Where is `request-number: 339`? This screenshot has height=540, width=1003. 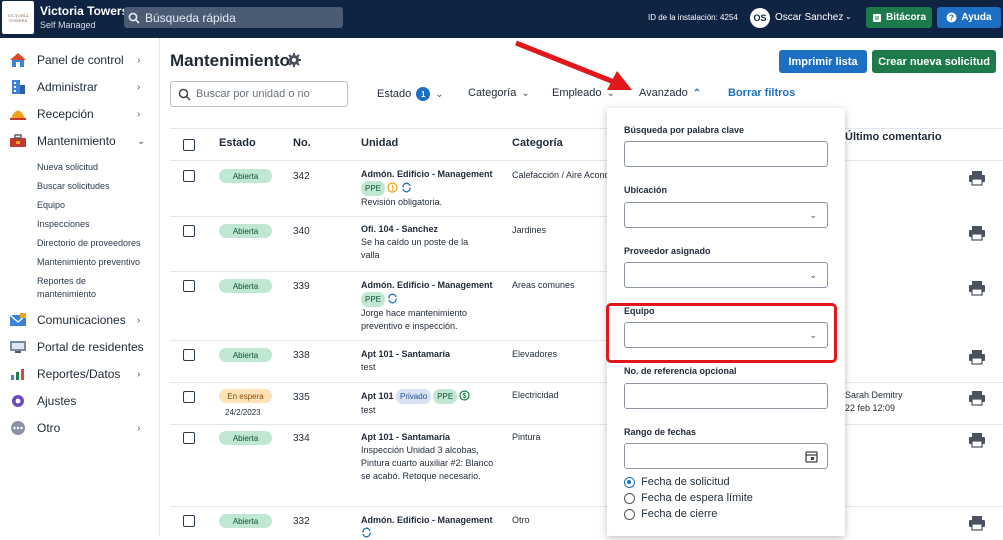
request-number: 339 is located at coordinates (301, 286).